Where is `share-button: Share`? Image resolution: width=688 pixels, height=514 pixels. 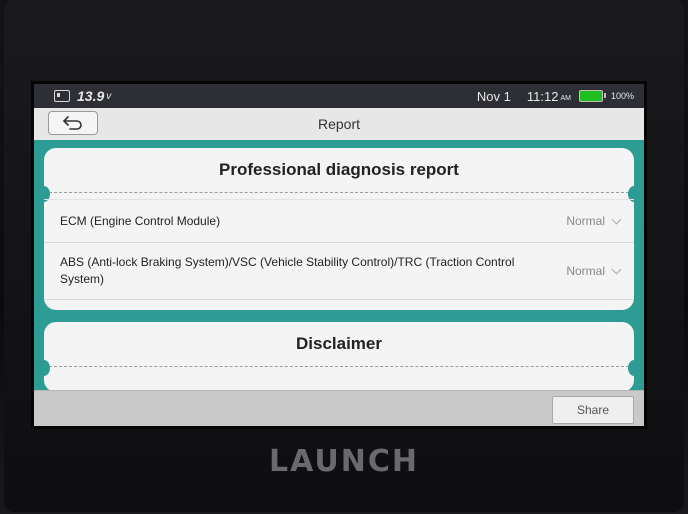 share-button: Share is located at coordinates (593, 410).